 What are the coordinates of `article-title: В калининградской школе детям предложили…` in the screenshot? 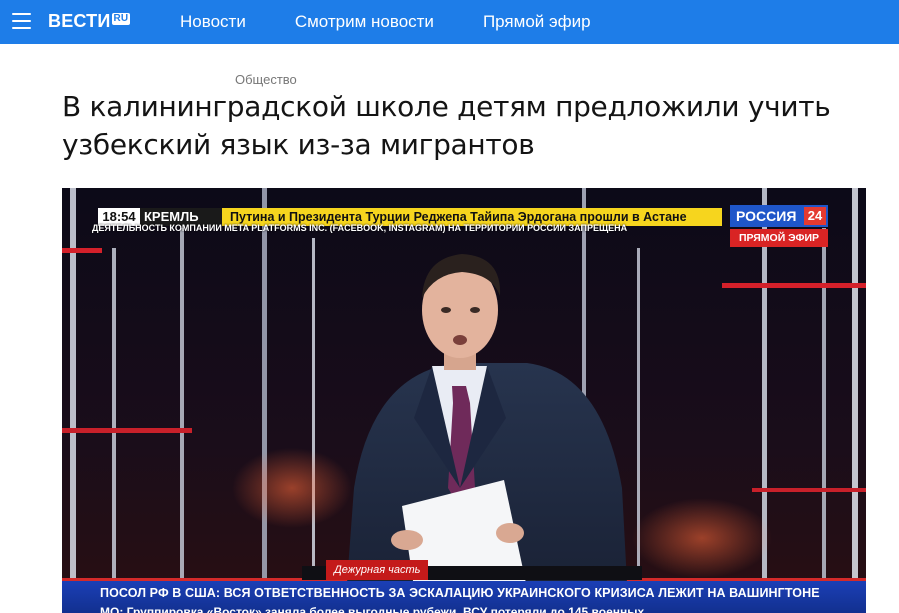 It's located at (446, 125).